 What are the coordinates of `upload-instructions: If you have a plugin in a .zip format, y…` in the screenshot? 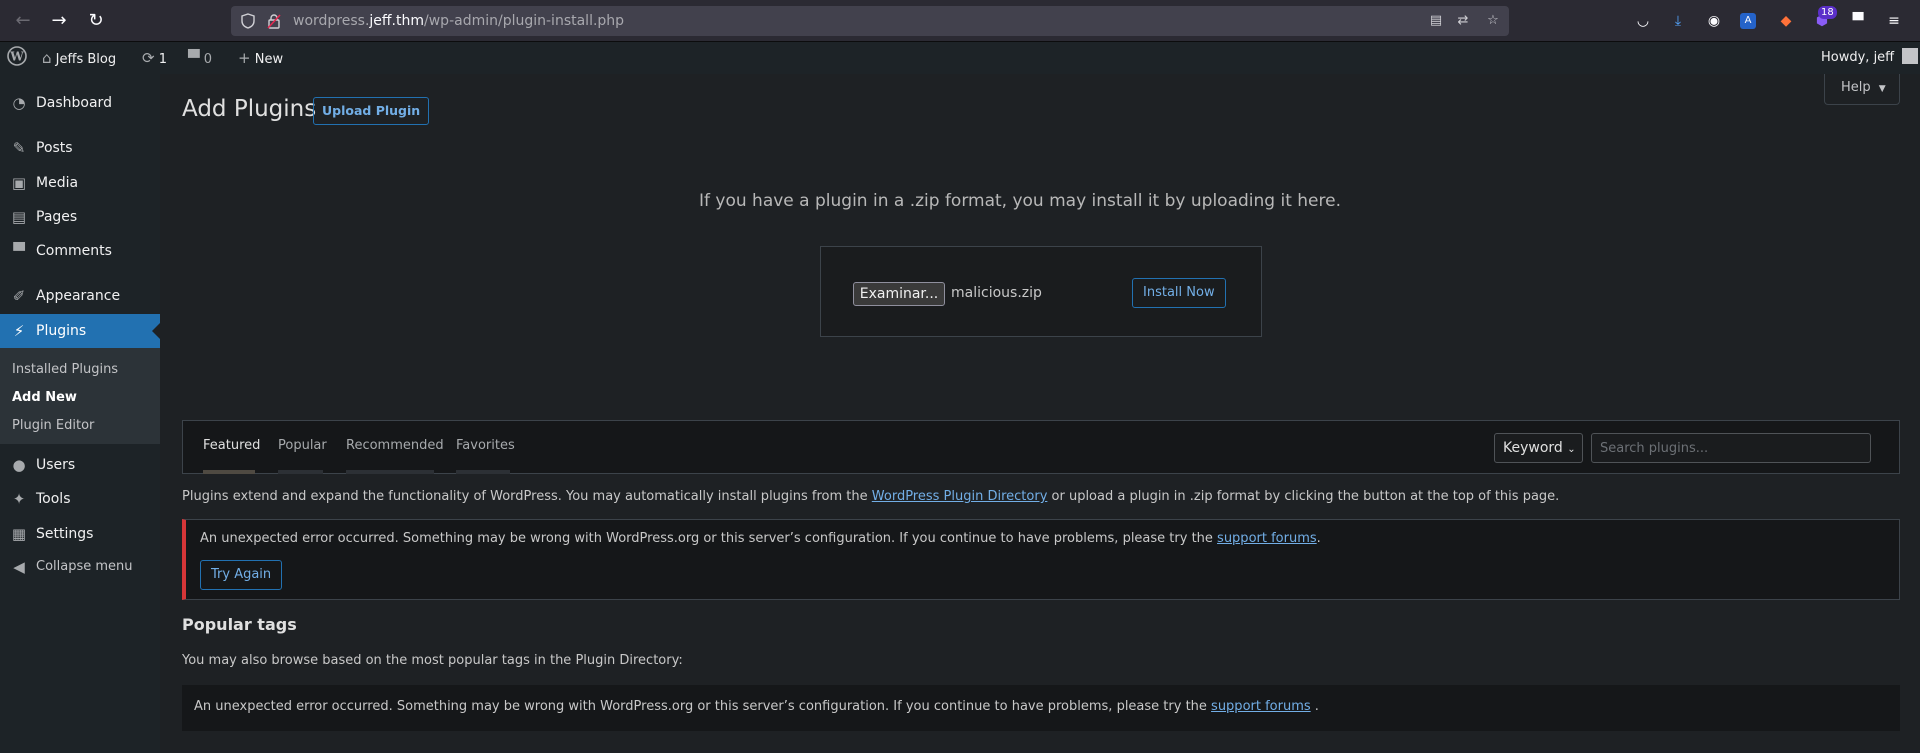 It's located at (1020, 201).